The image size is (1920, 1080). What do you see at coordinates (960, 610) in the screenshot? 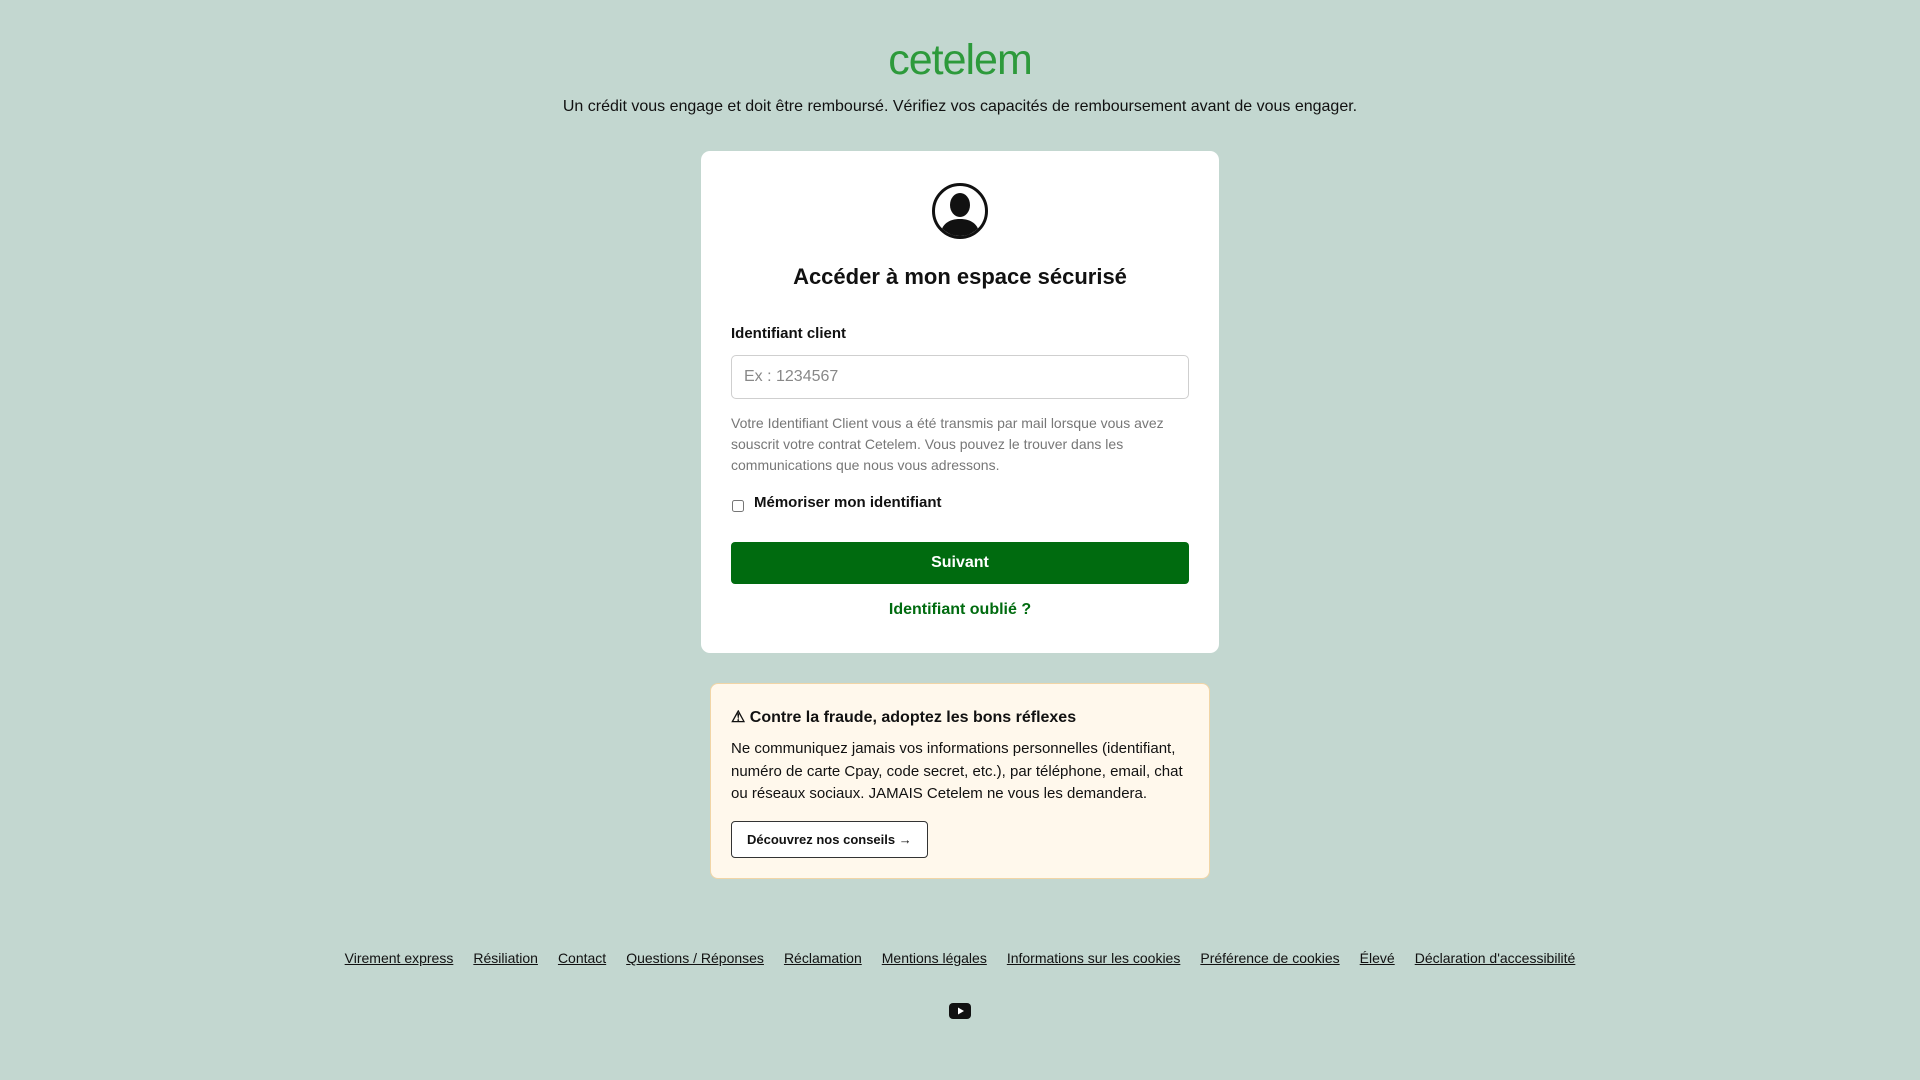
I see `forgot-id-link: Identifiant oublié ?` at bounding box center [960, 610].